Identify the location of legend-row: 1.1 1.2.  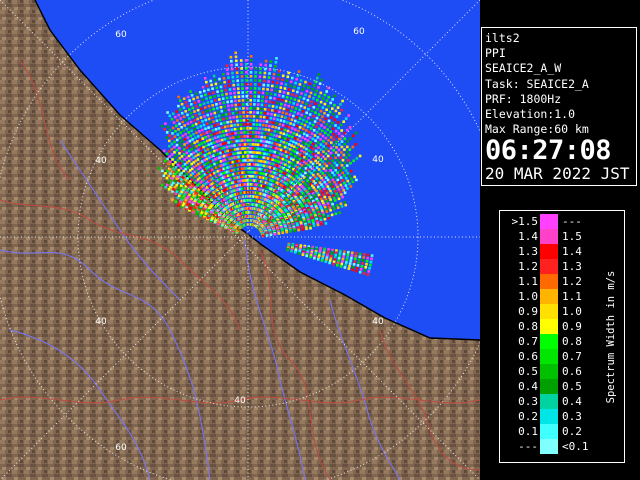
(550, 281).